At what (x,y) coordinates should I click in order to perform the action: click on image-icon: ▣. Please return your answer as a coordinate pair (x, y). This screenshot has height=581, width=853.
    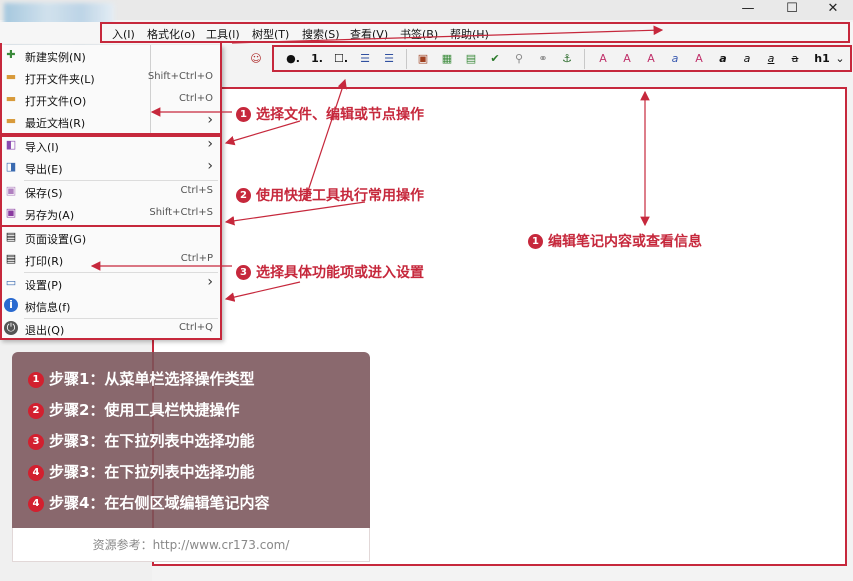
    Looking at the image, I should click on (423, 59).